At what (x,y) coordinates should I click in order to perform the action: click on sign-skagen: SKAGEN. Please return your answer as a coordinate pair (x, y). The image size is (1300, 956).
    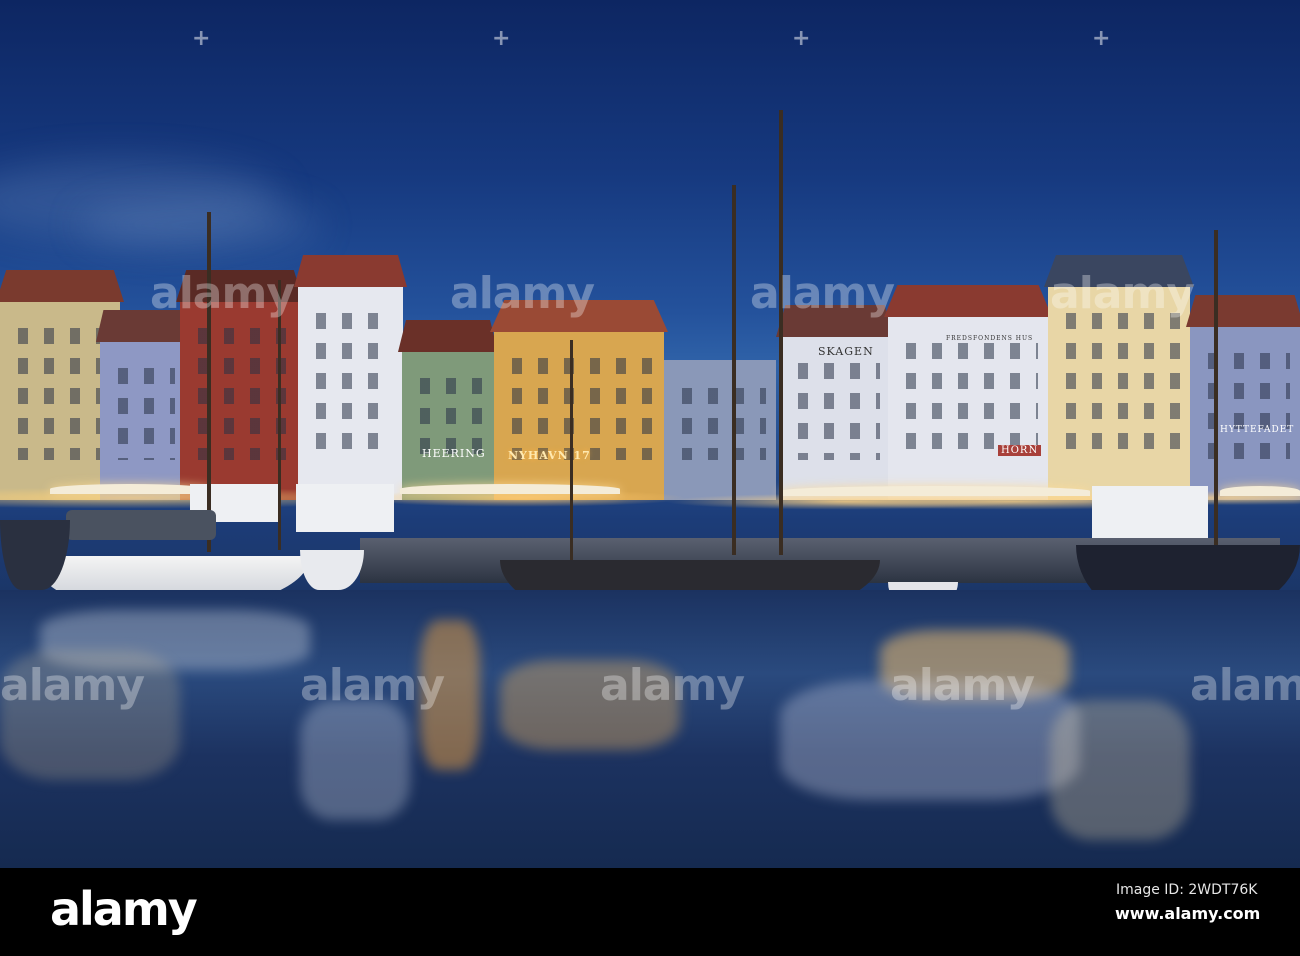
    Looking at the image, I should click on (846, 351).